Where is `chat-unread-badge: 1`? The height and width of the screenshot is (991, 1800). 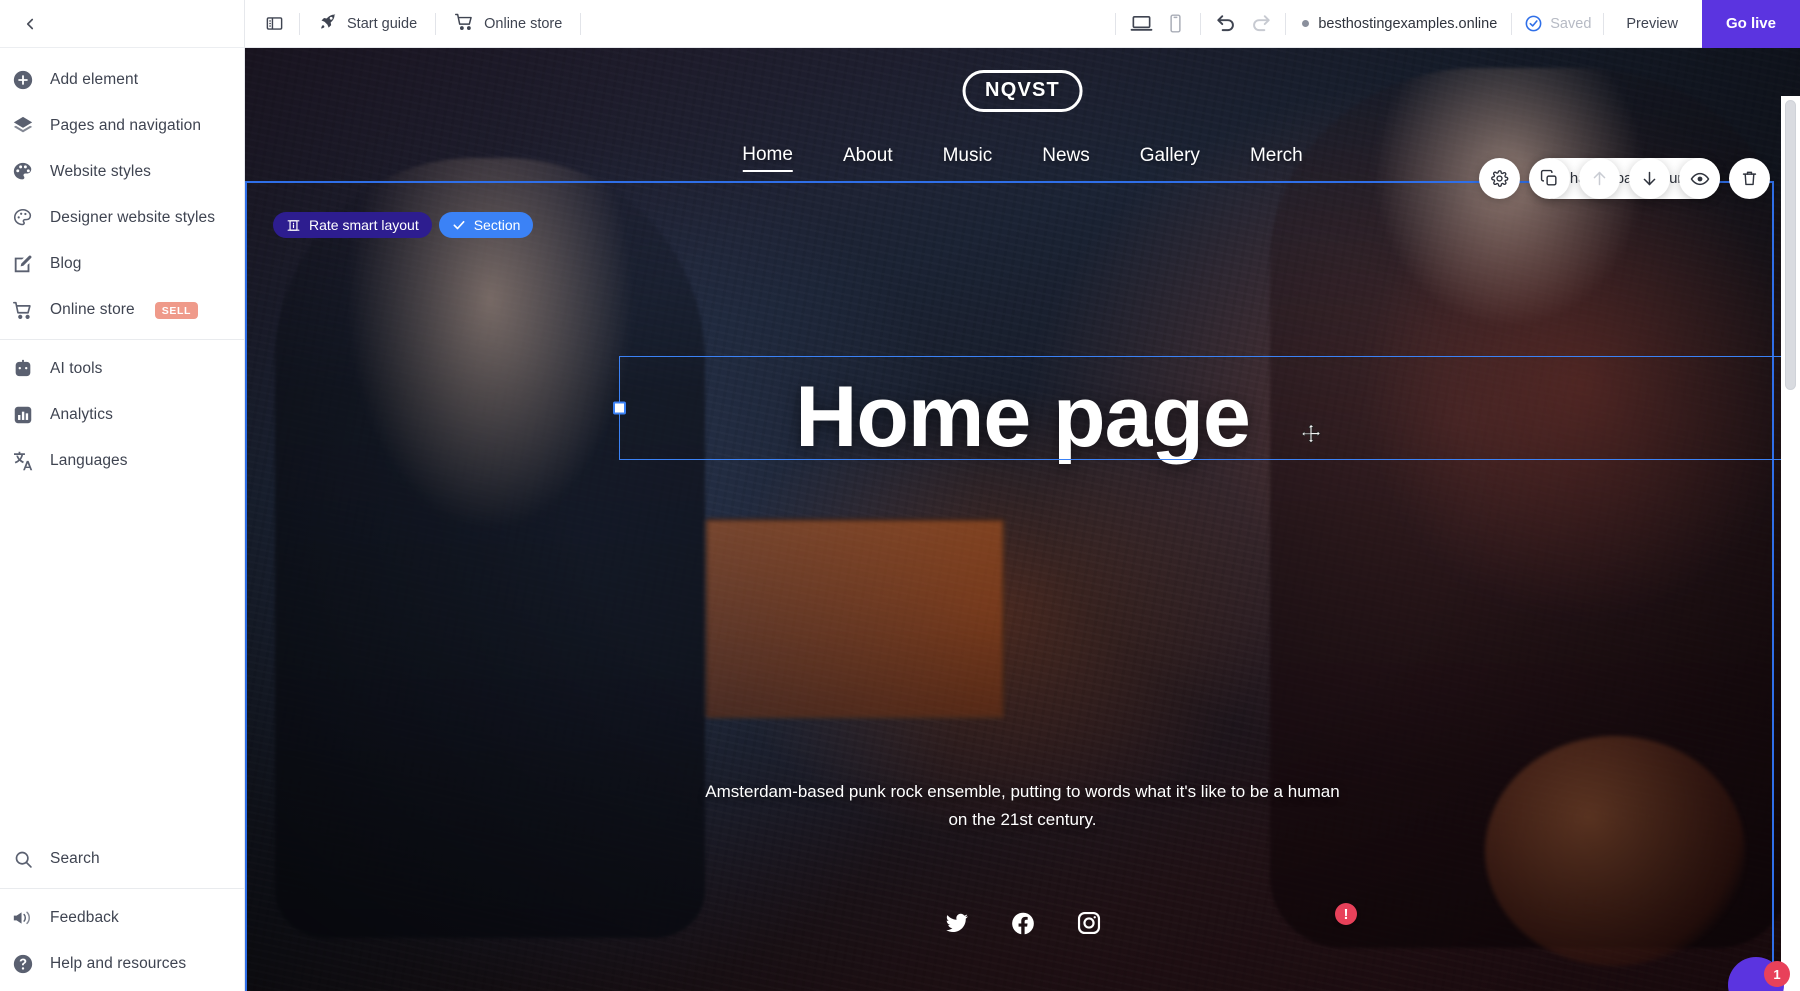
chat-unread-badge: 1 is located at coordinates (1777, 974).